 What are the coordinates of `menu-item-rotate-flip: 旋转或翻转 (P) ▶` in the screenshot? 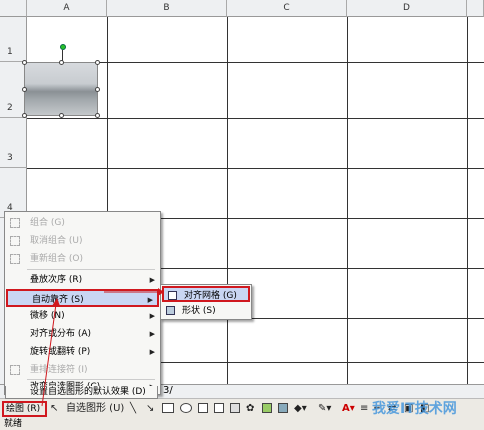 It's located at (82, 352).